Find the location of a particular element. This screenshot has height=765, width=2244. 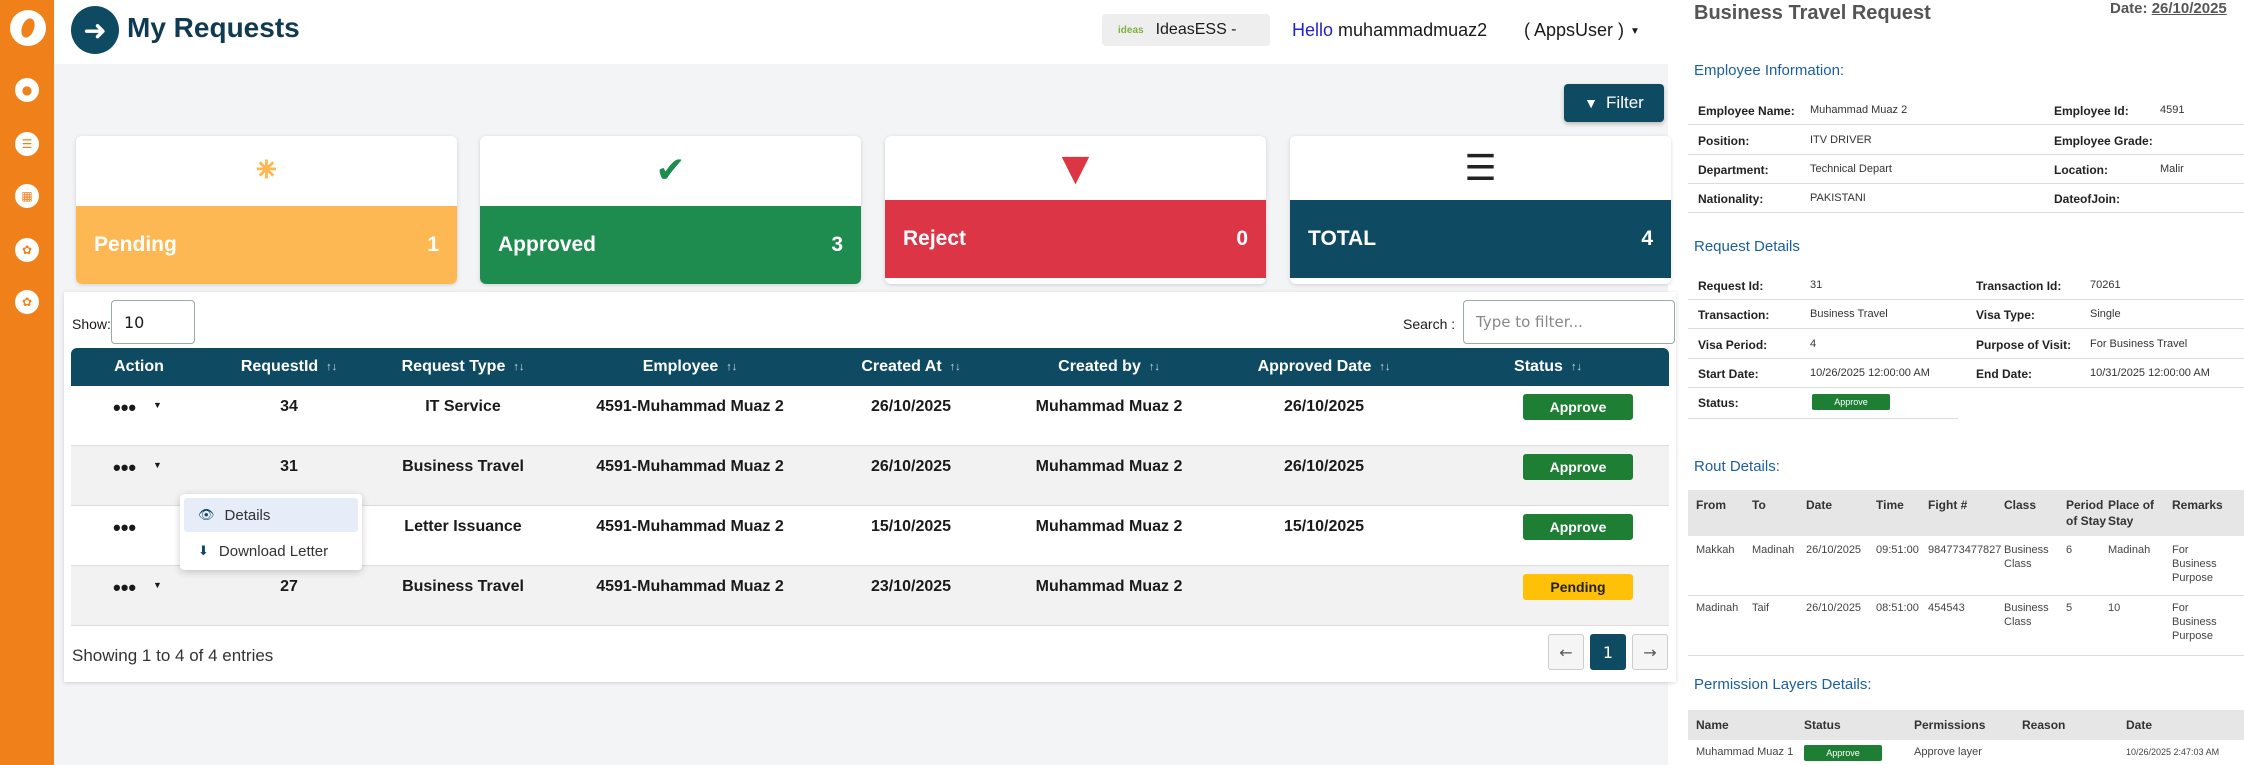

org-switcher: ideas IdeasESS - is located at coordinates (1186, 30).